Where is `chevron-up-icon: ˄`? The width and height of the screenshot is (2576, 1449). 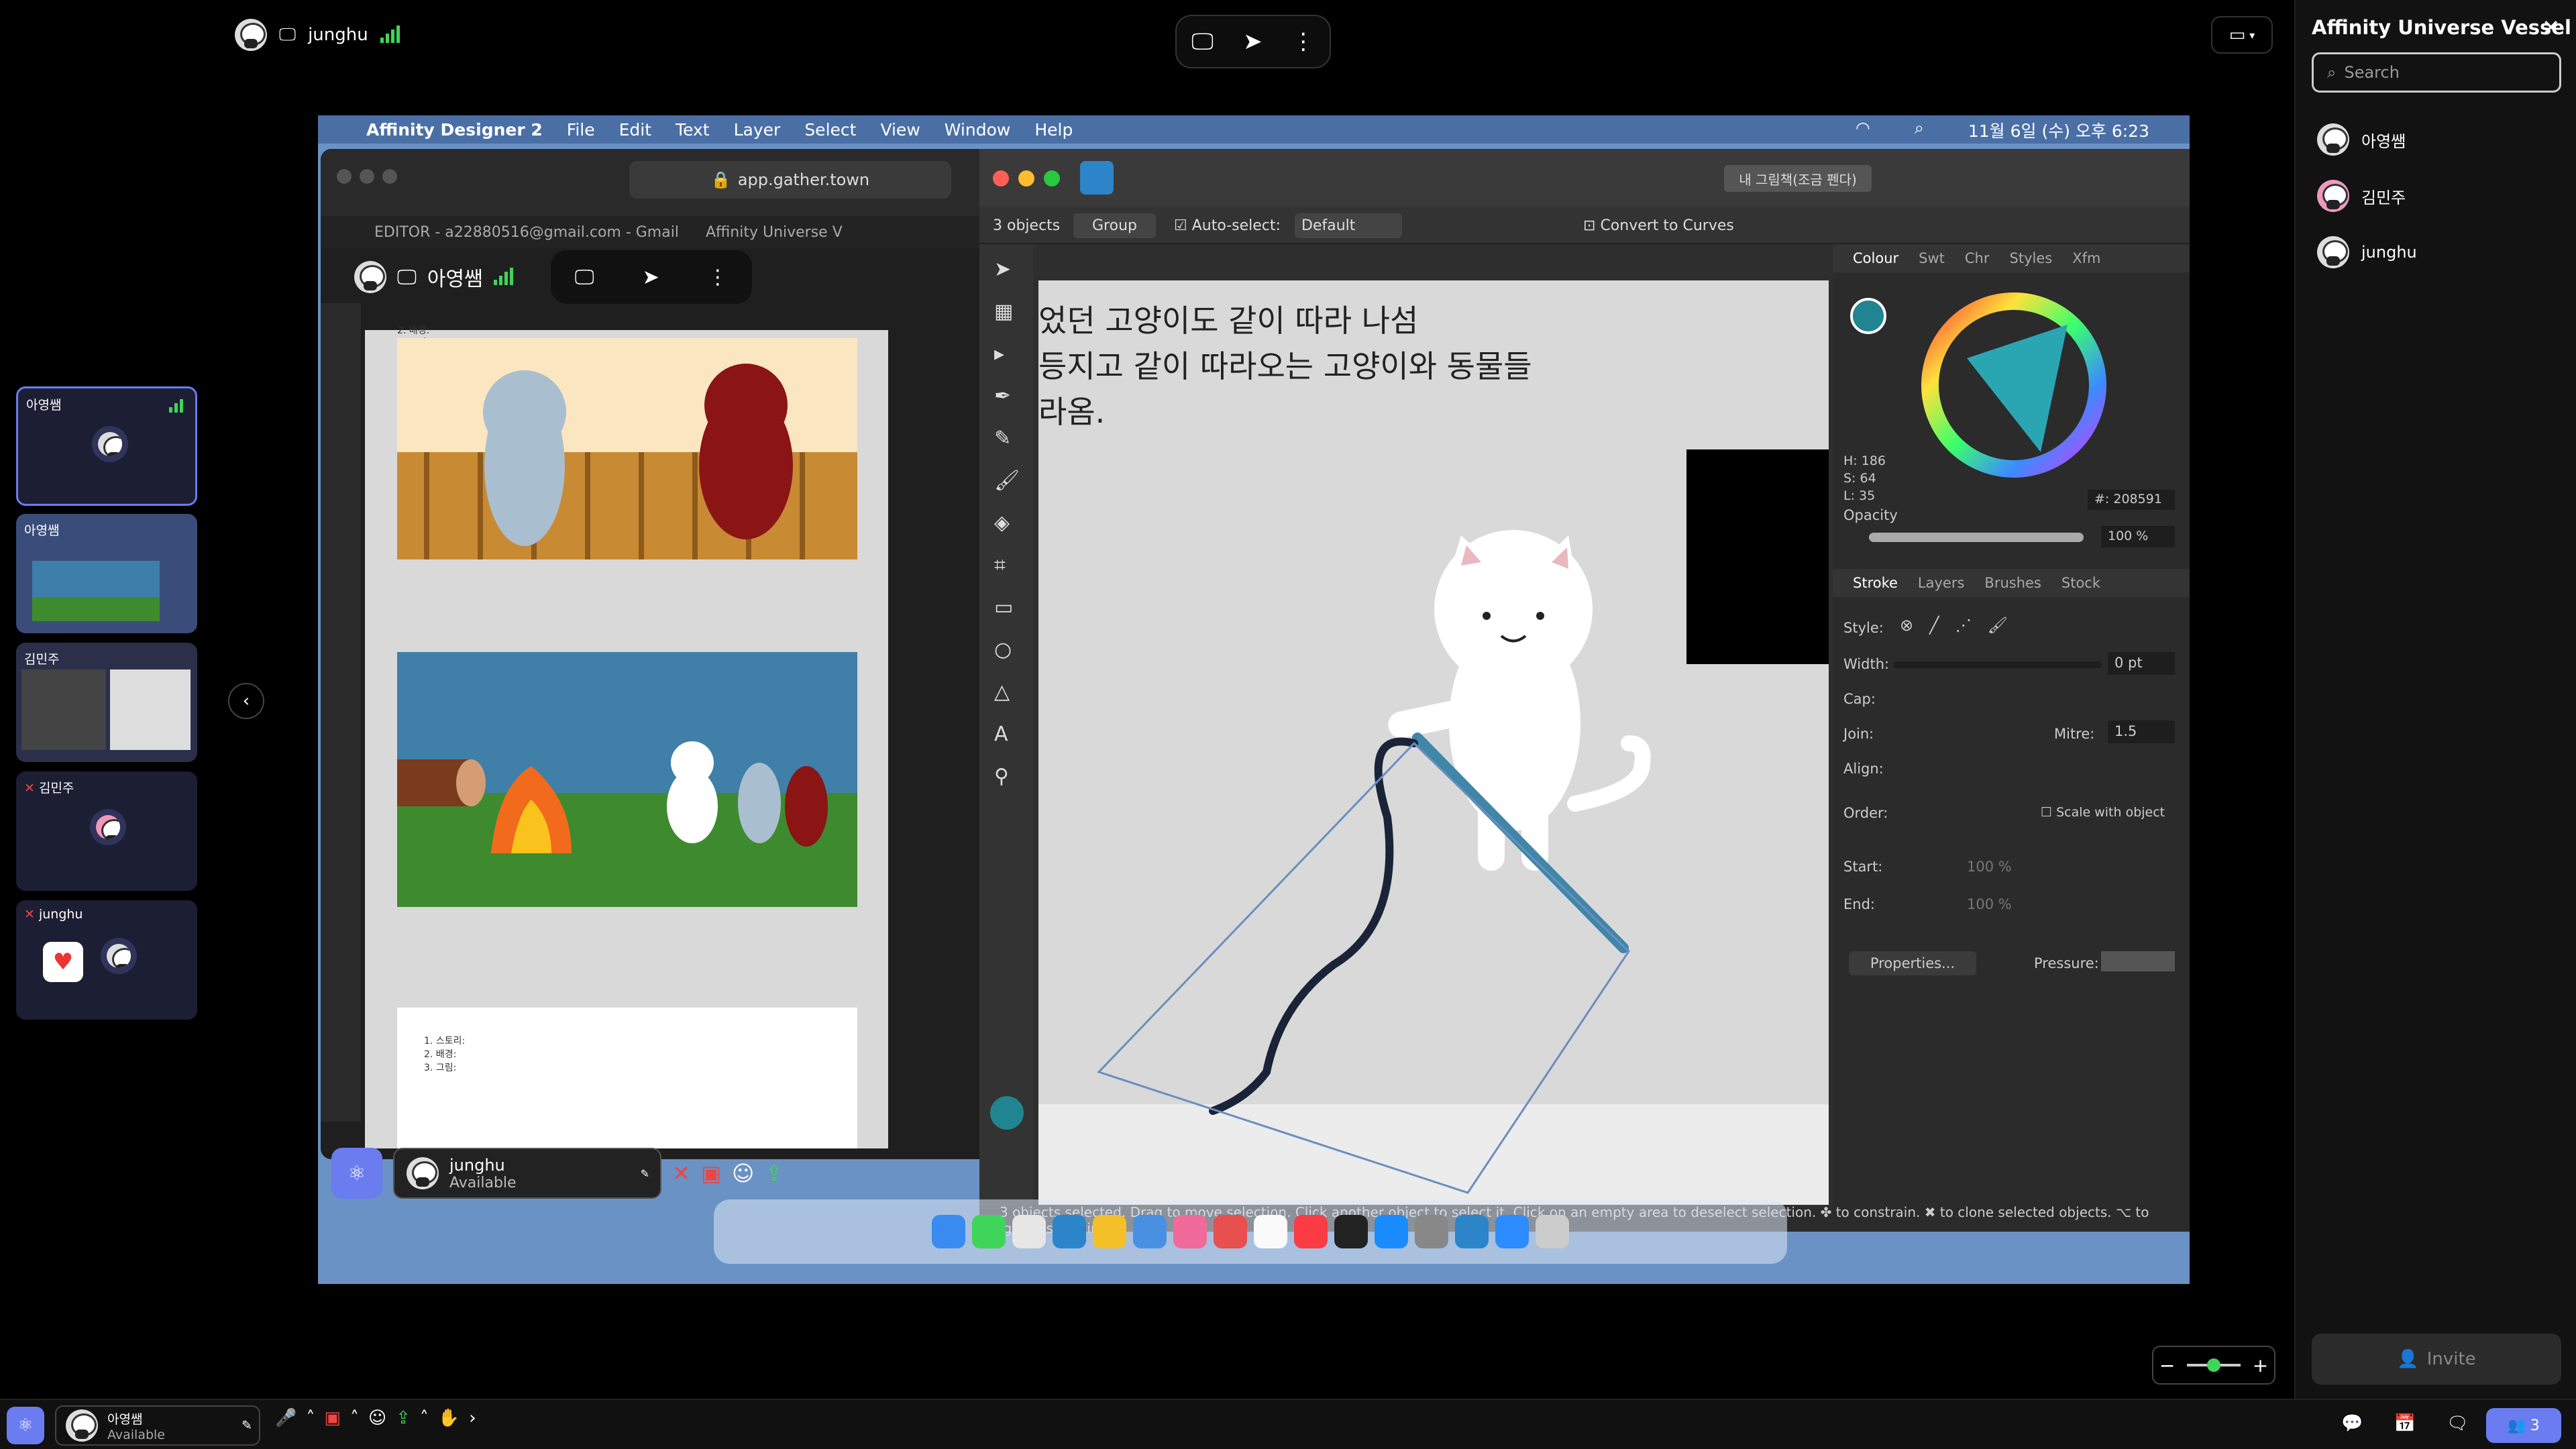
chevron-up-icon: ˄ is located at coordinates (310, 1418).